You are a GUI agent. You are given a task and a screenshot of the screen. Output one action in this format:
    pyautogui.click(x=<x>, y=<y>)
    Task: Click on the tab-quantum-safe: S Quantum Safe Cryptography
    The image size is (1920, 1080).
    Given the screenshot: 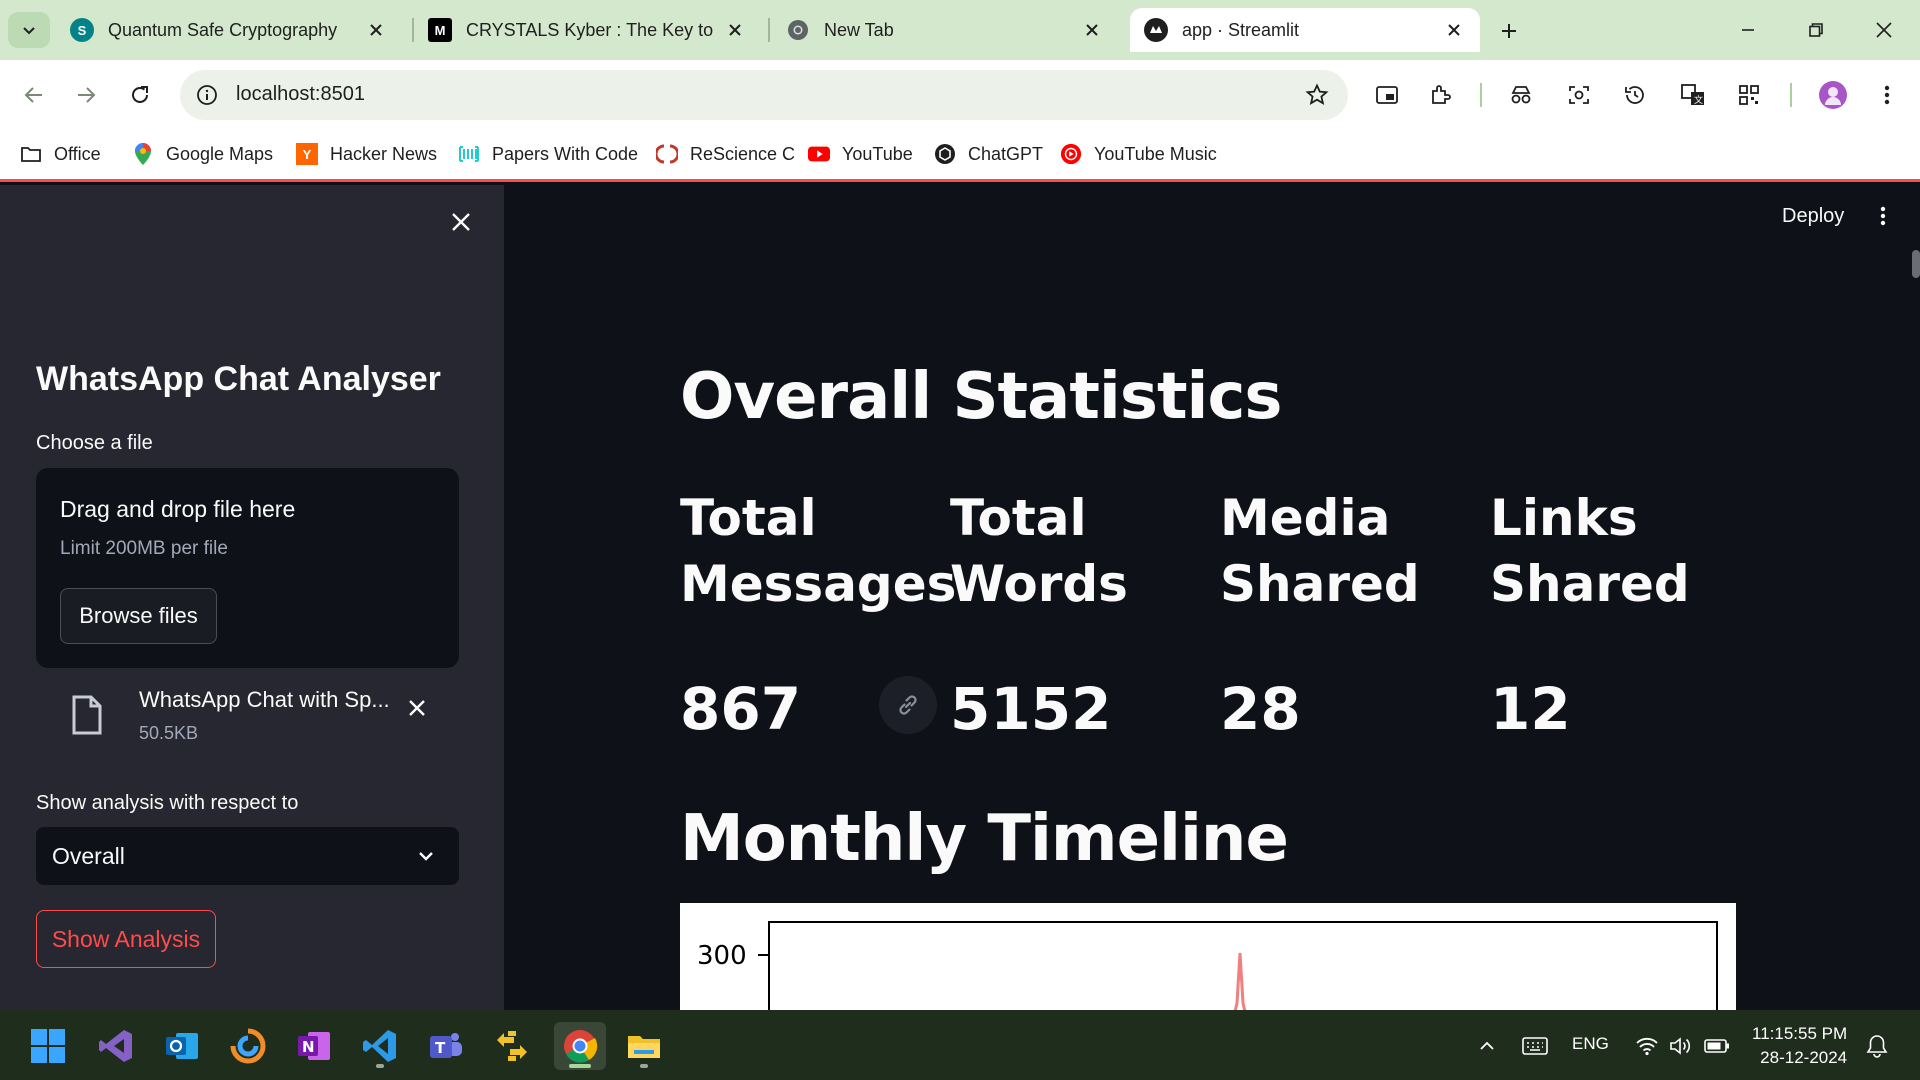 What is the action you would take?
    pyautogui.click(x=229, y=30)
    